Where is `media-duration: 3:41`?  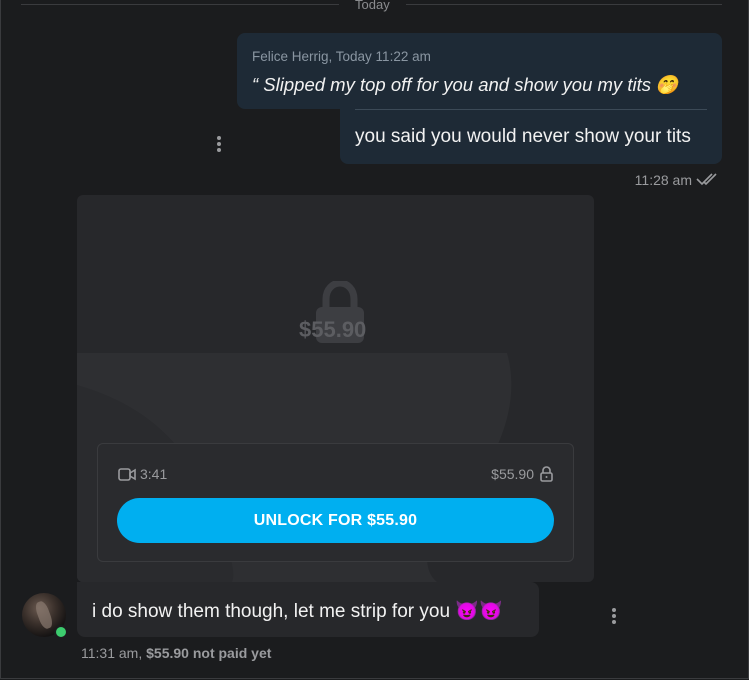 media-duration: 3:41 is located at coordinates (142, 474).